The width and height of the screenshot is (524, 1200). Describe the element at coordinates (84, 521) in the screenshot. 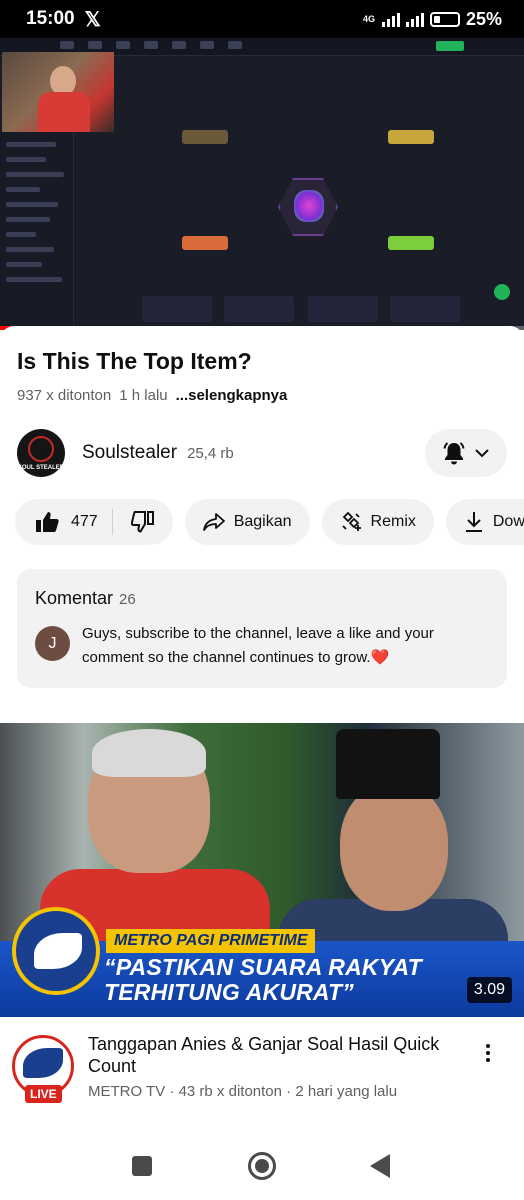

I see `like-count: 477` at that location.